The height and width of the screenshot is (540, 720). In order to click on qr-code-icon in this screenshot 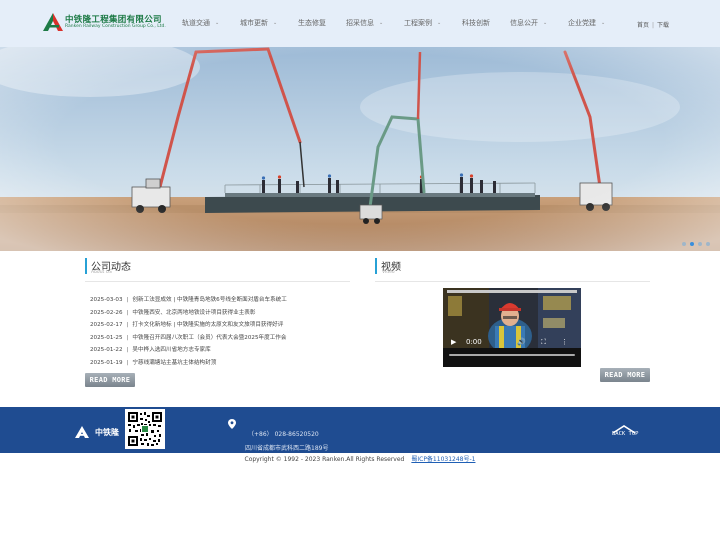, I will do `click(145, 429)`.